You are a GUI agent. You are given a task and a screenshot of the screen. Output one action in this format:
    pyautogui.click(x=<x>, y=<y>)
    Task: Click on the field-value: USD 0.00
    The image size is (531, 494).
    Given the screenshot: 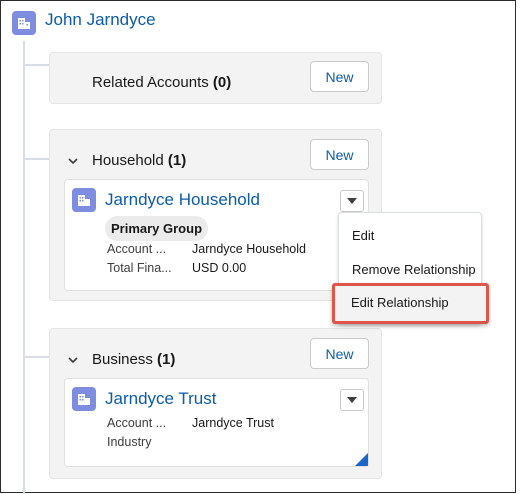 What is the action you would take?
    pyautogui.click(x=219, y=268)
    